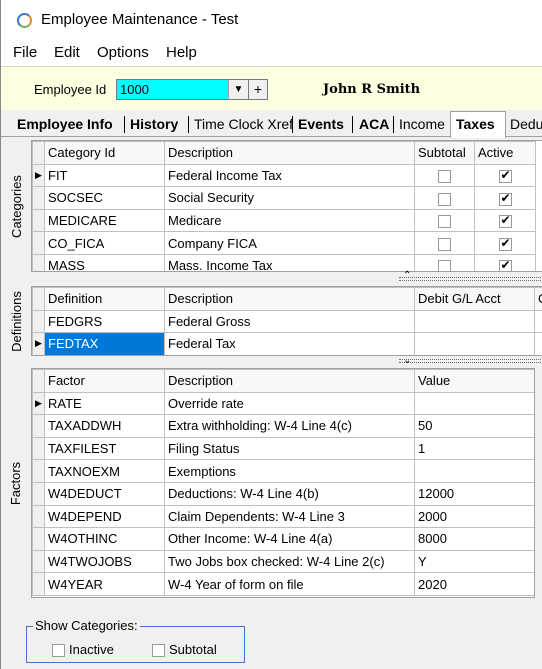 This screenshot has width=542, height=669. Describe the element at coordinates (67, 52) in the screenshot. I see `menu-edit: Edit` at that location.